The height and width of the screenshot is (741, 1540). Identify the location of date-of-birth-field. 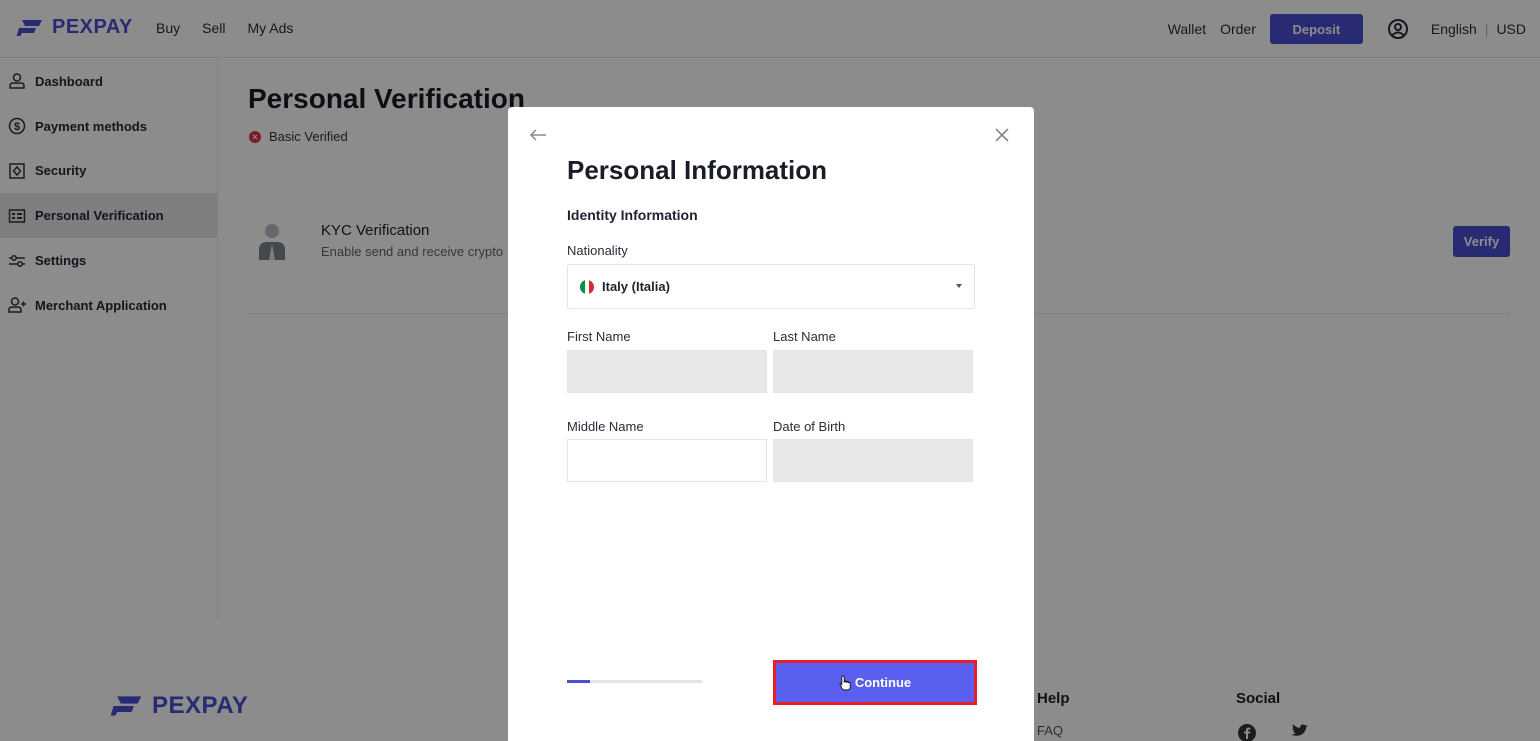
(873, 460).